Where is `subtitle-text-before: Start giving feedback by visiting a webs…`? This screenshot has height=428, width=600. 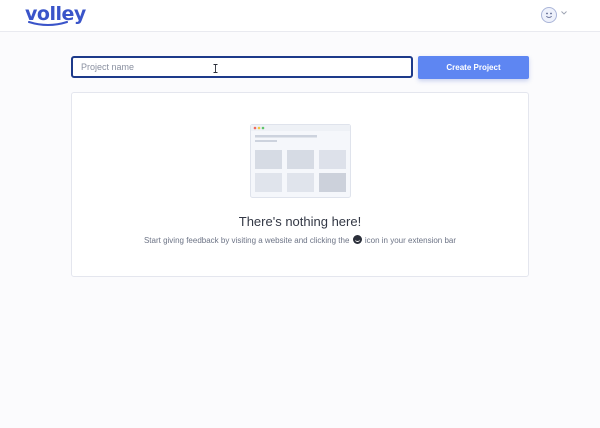
subtitle-text-before: Start giving feedback by visiting a webs… is located at coordinates (246, 240).